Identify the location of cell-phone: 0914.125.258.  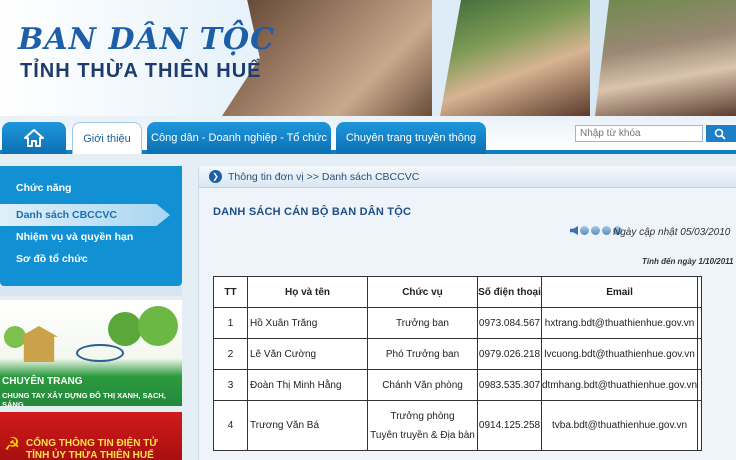
(509, 425).